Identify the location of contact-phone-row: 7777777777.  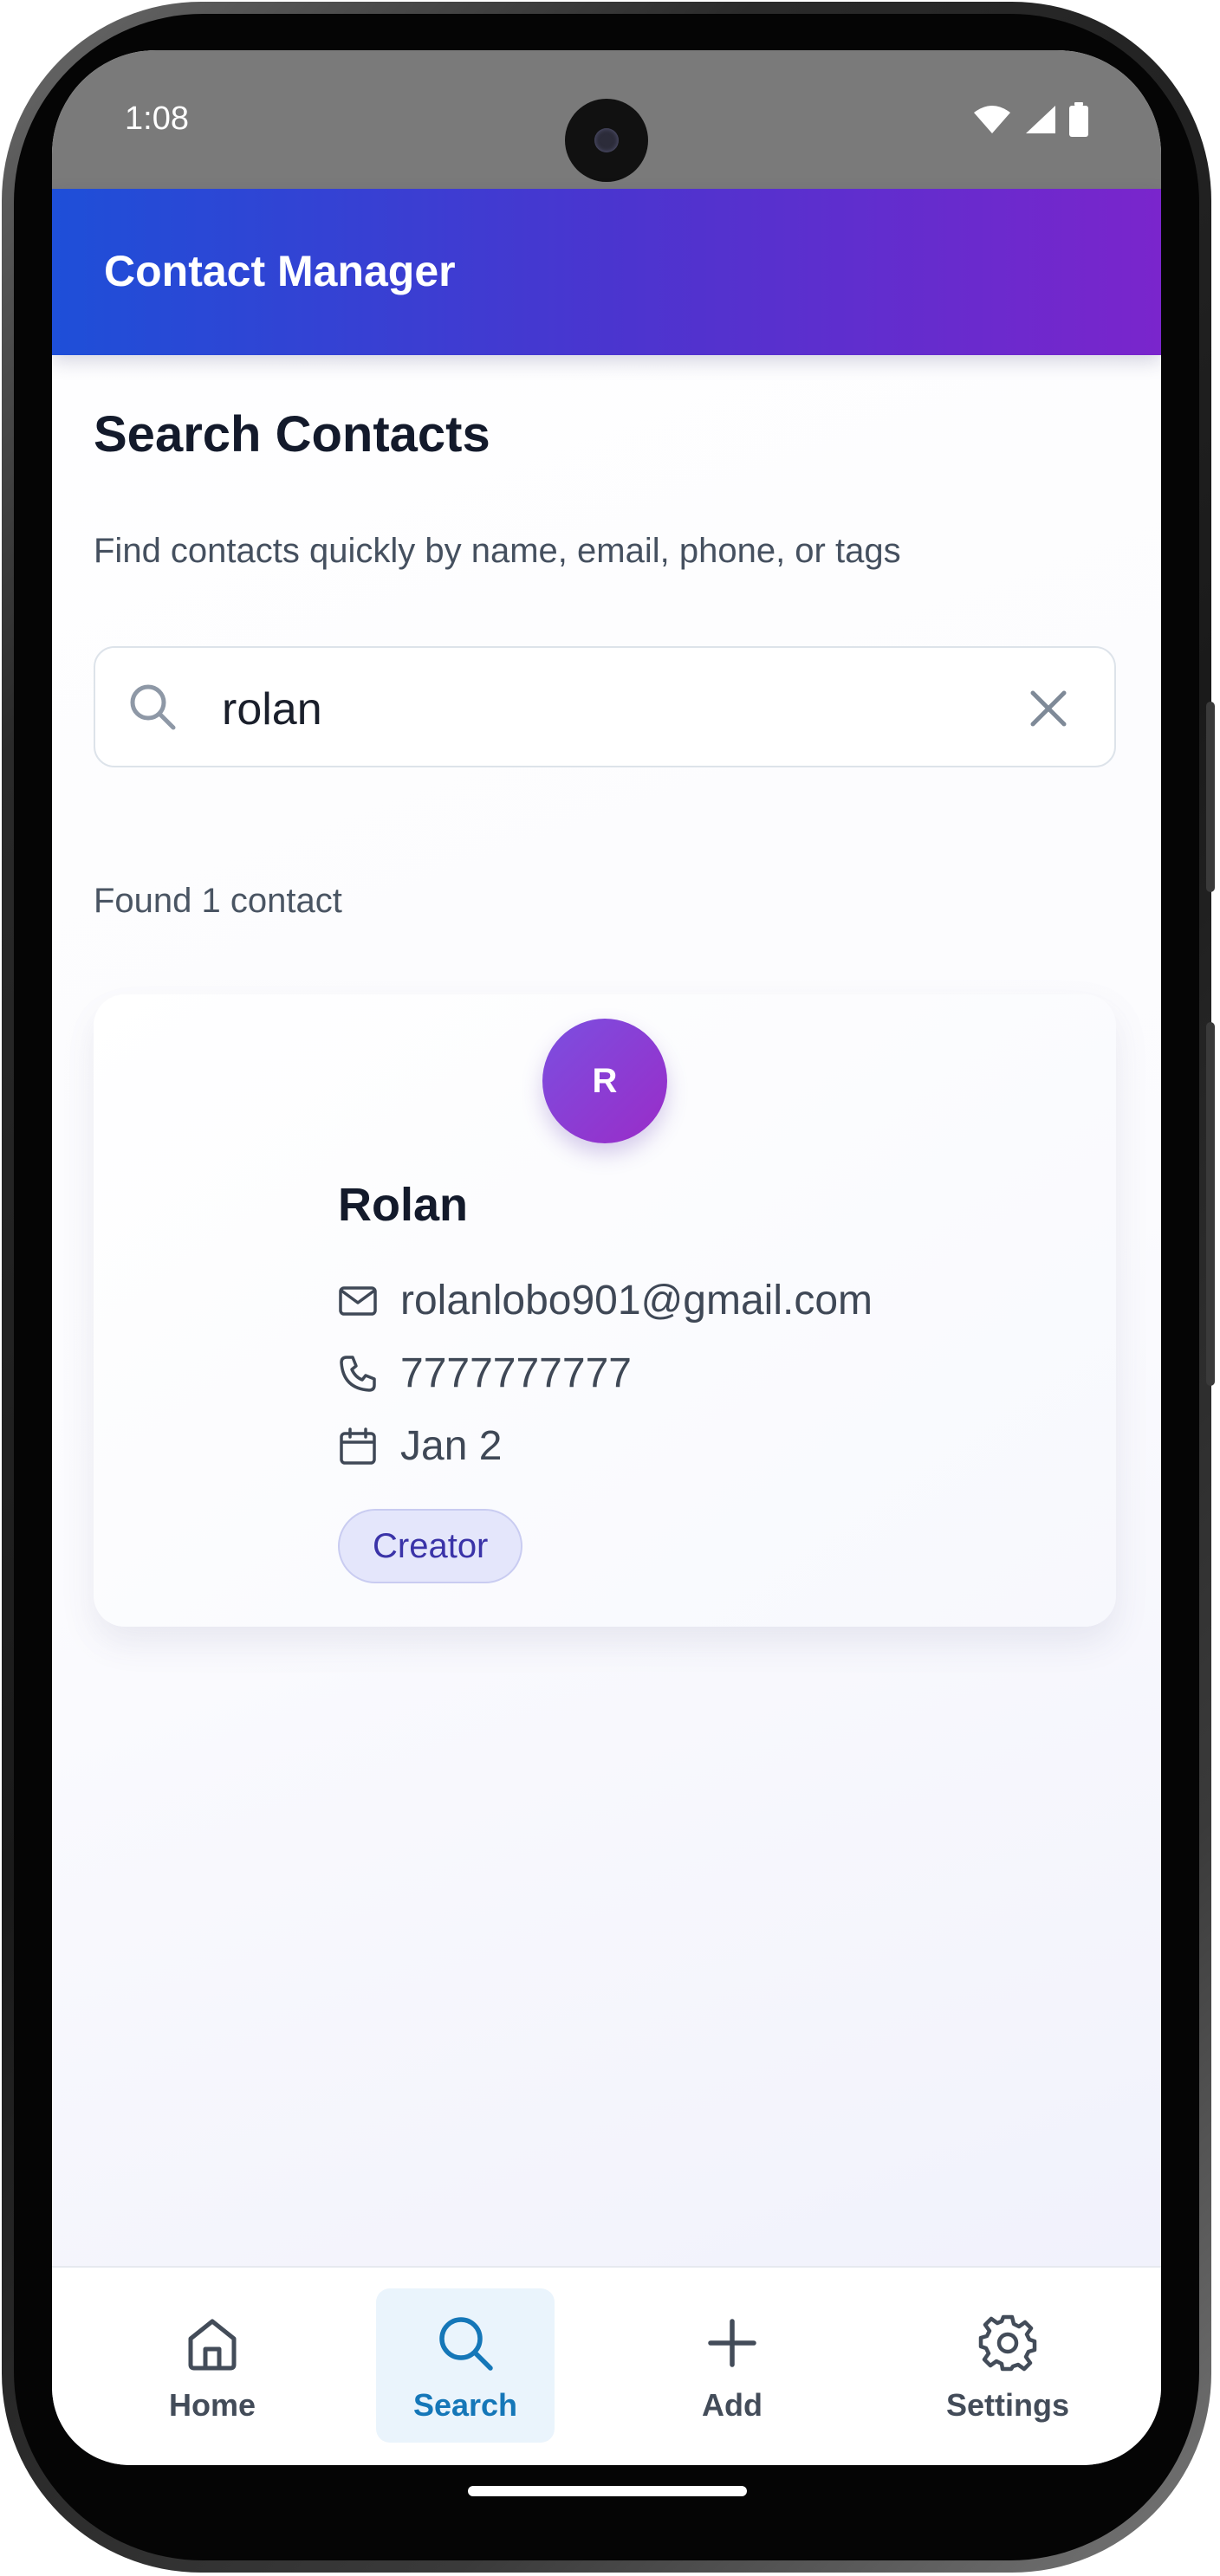
(485, 1373).